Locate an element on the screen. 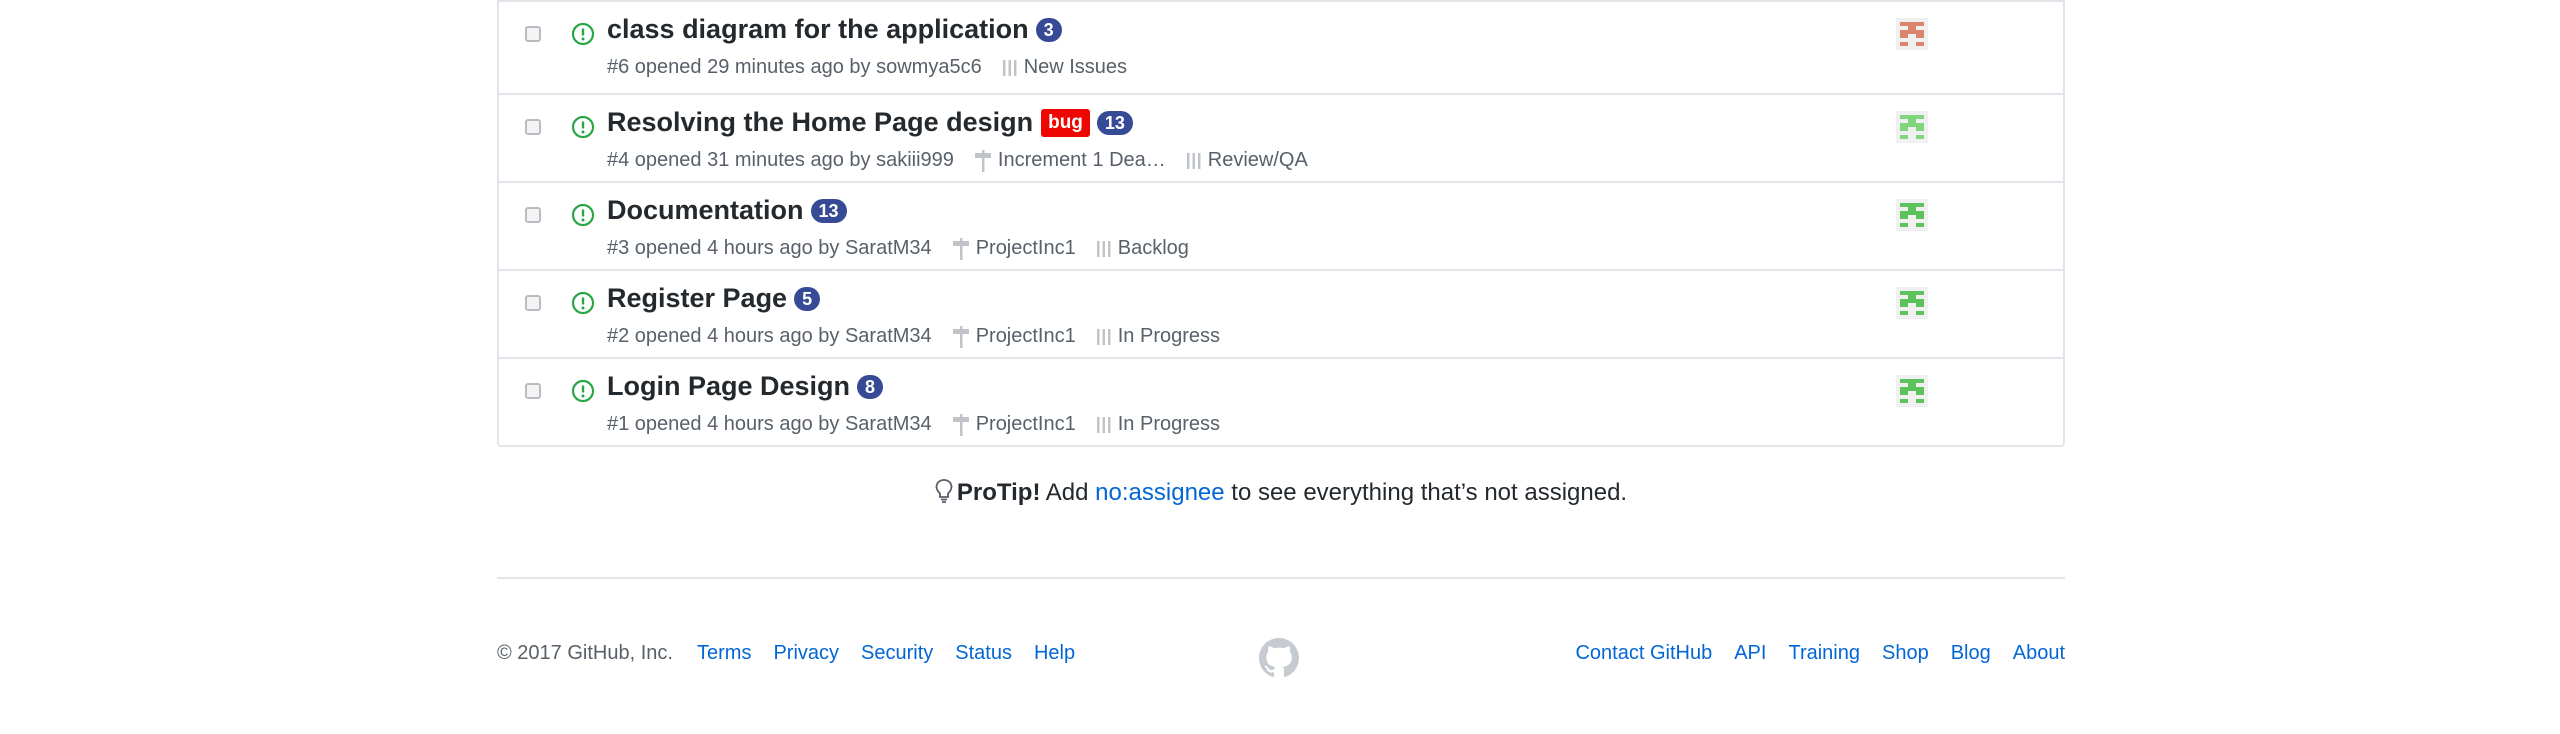  issue-opened-info: #6 opened 29 minutes ago by sowmya5c6 is located at coordinates (794, 67).